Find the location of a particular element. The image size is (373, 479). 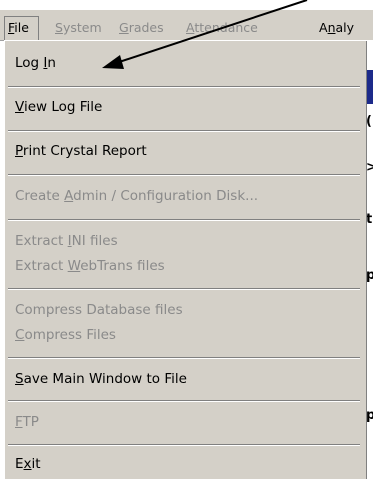

menu-item-text: it is located at coordinates (36, 464).